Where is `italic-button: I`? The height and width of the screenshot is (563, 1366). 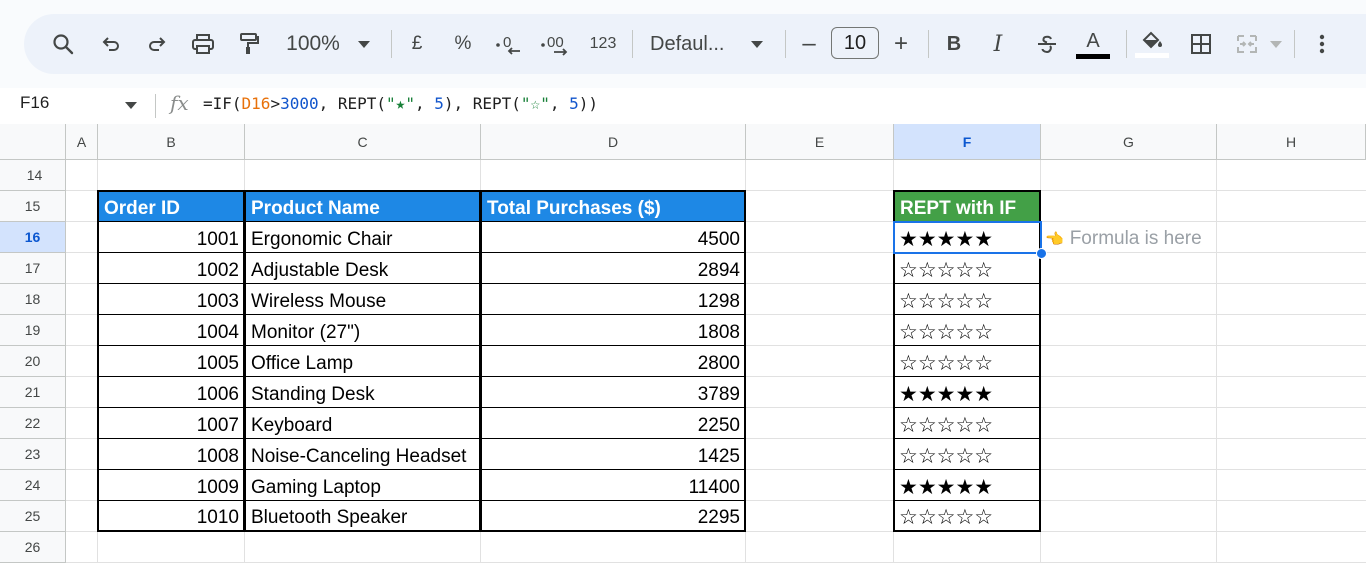 italic-button: I is located at coordinates (998, 44).